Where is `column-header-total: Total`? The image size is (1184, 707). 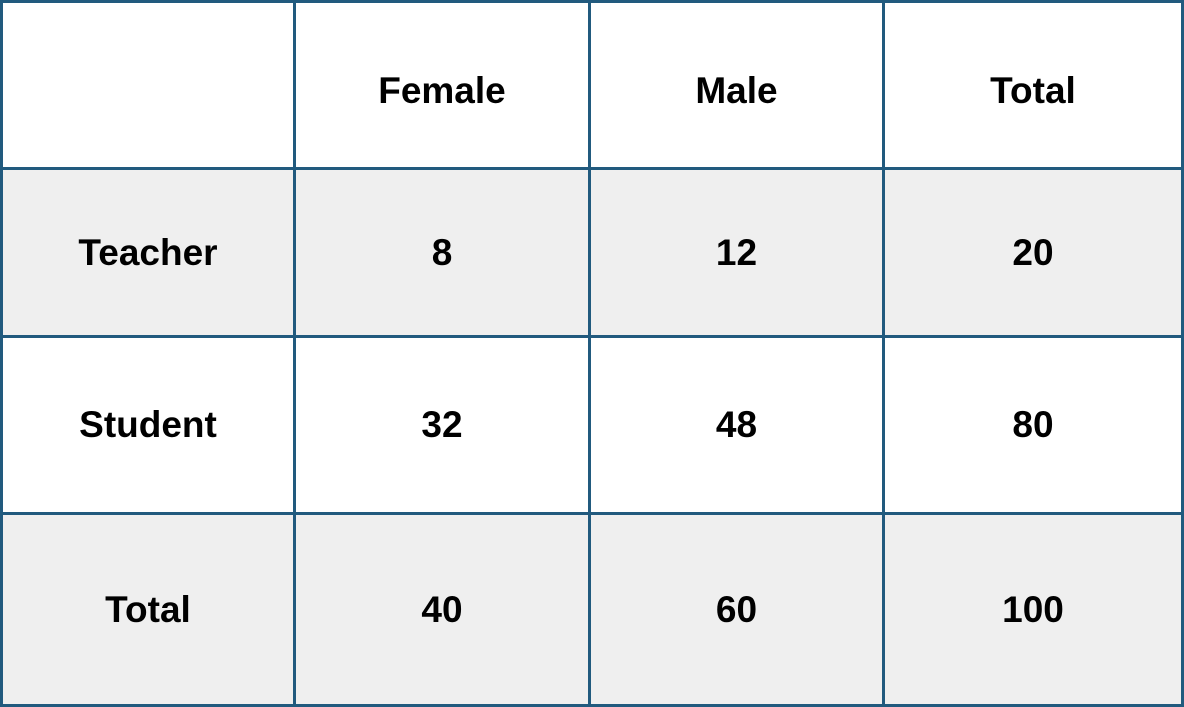
column-header-total: Total is located at coordinates (1034, 85).